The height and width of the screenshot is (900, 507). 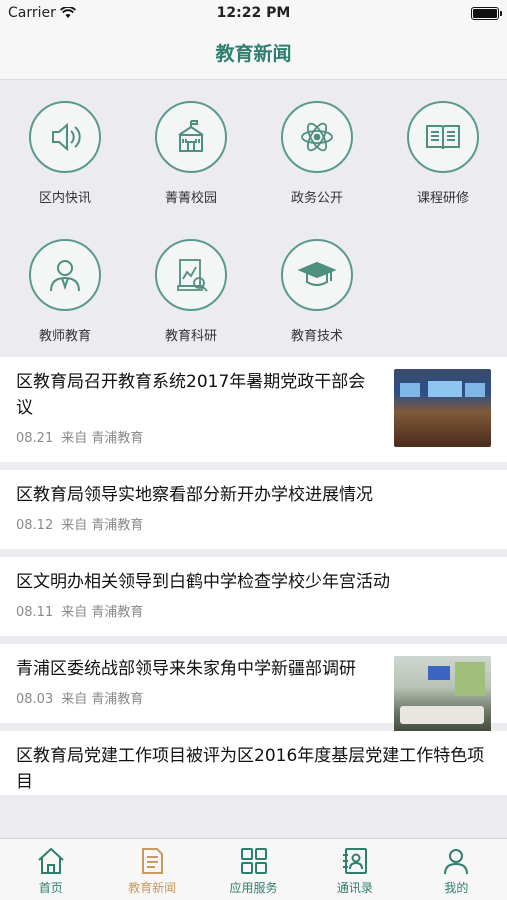 What do you see at coordinates (316, 336) in the screenshot?
I see `category-label: 教育技术` at bounding box center [316, 336].